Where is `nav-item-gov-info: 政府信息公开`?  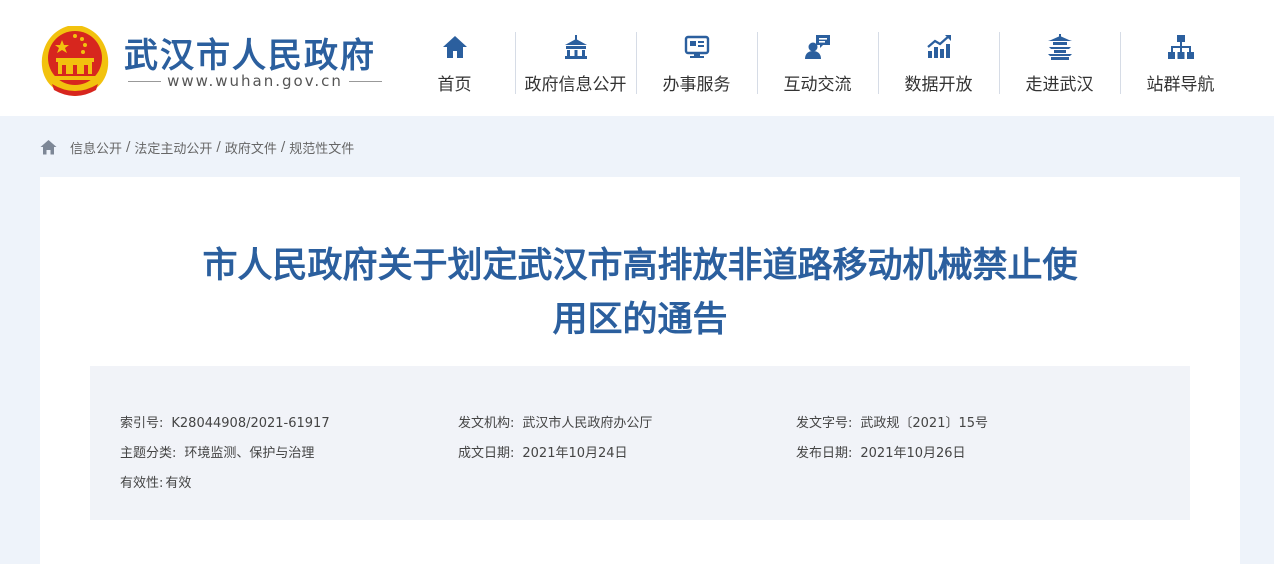
nav-item-gov-info: 政府信息公开 is located at coordinates (575, 64).